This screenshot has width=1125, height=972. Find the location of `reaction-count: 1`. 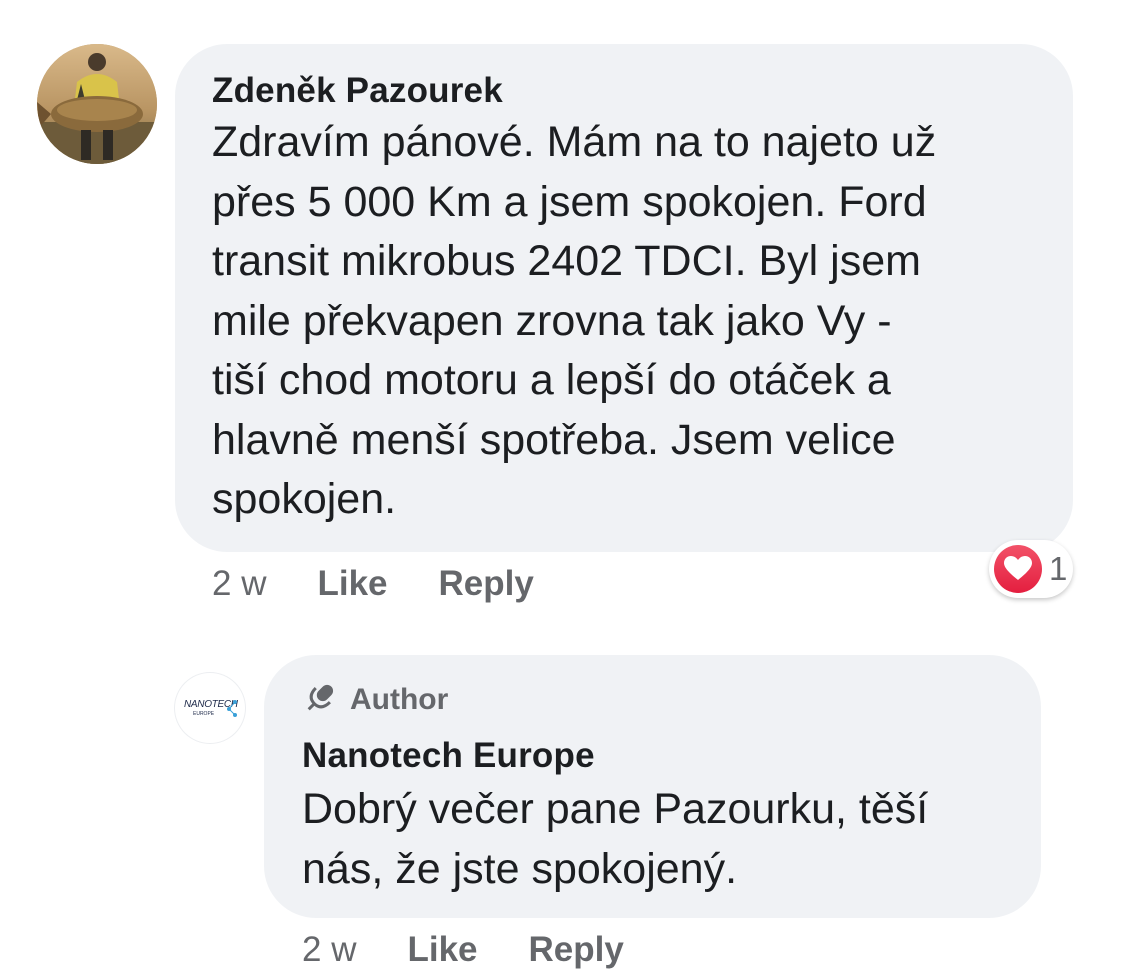

reaction-count: 1 is located at coordinates (1058, 568).